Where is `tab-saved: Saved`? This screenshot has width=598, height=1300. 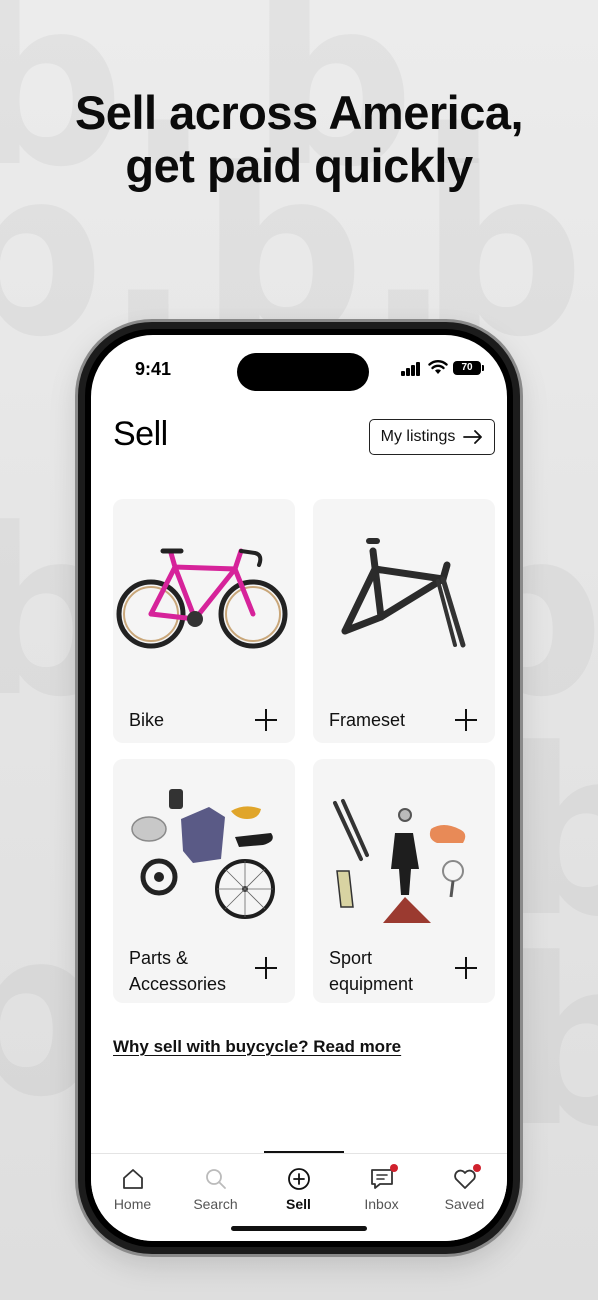
tab-saved: Saved is located at coordinates (464, 1188).